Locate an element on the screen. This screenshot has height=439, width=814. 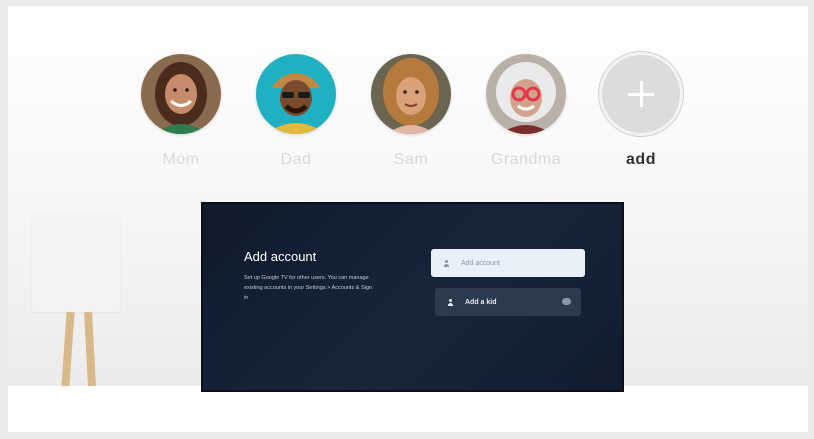
add-label: add is located at coordinates (641, 159).